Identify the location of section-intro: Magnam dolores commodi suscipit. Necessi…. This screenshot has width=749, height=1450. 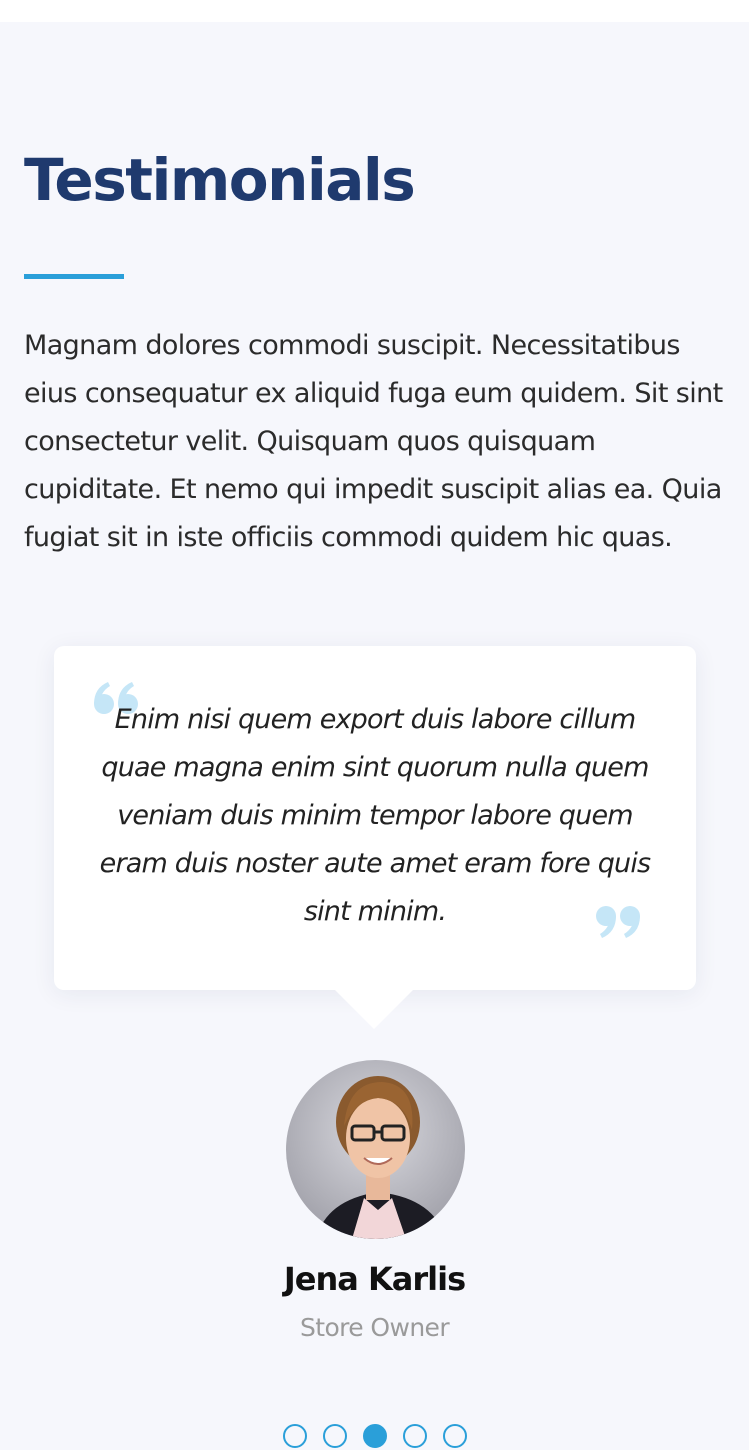
(373, 441).